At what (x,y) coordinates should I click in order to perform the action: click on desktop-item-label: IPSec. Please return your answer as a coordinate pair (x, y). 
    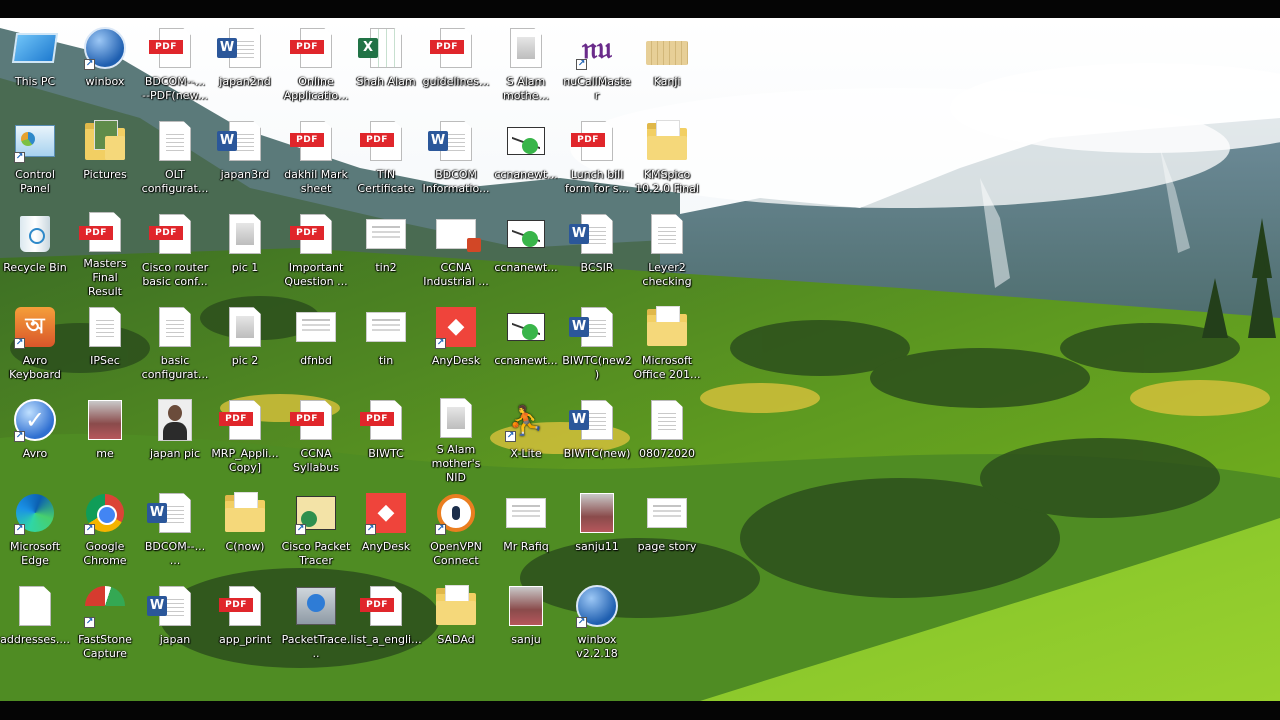
    Looking at the image, I should click on (105, 360).